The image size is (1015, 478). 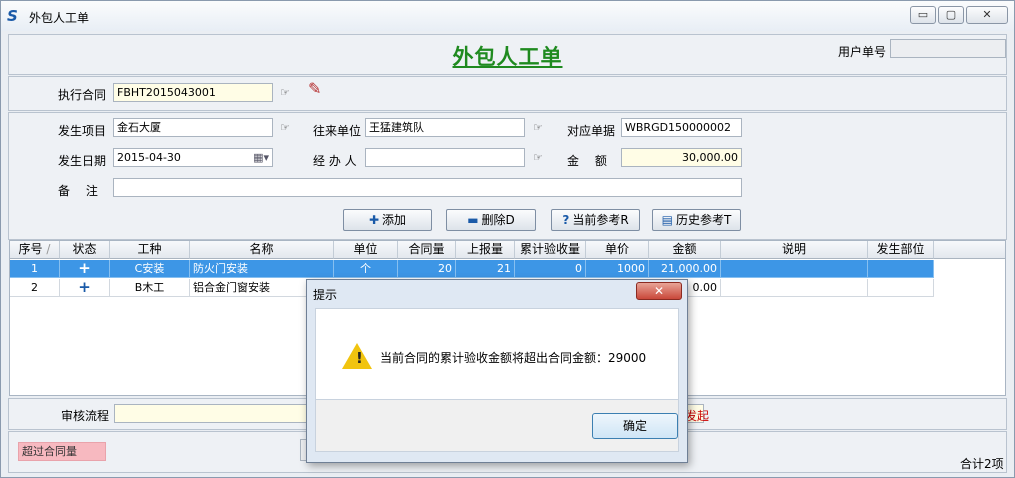 I want to click on cell-name: 防火门安装, so click(x=262, y=269).